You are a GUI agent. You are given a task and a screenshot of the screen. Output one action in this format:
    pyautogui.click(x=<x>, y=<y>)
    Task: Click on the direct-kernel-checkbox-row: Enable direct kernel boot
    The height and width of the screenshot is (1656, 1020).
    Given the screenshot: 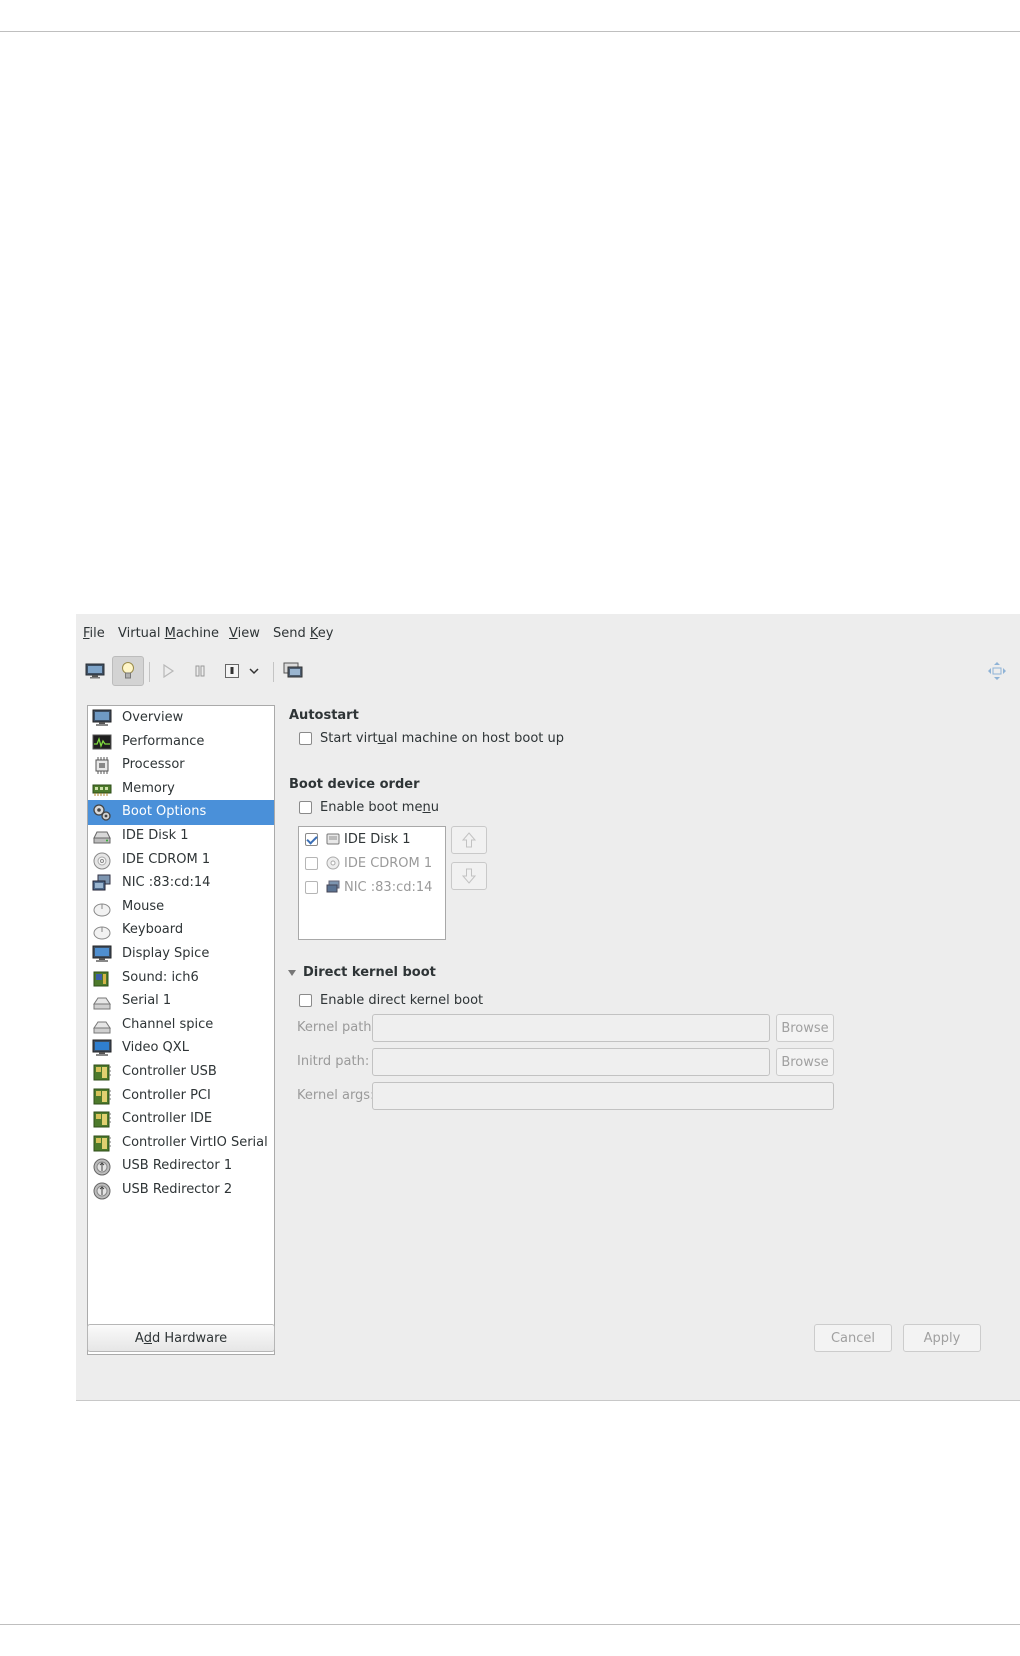 What is the action you would take?
    pyautogui.click(x=391, y=1000)
    